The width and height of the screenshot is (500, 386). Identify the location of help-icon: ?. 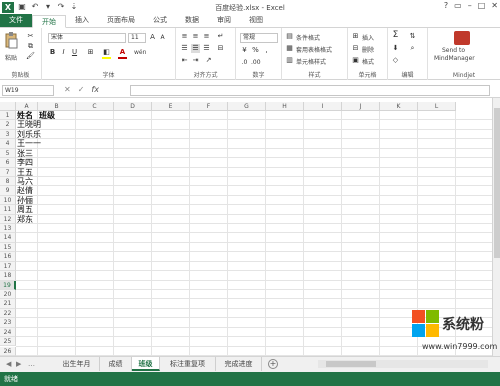
(446, 5).